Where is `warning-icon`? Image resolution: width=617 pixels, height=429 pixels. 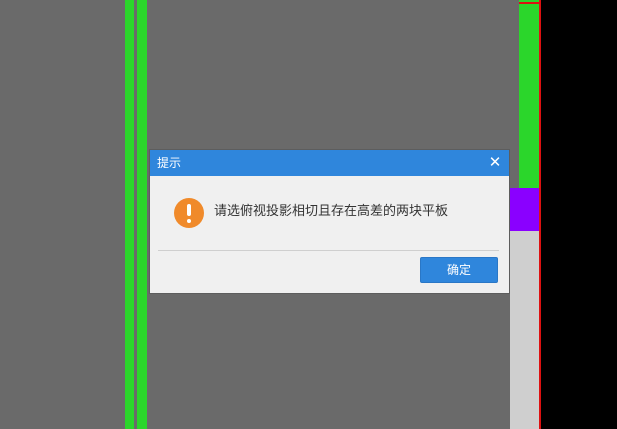 warning-icon is located at coordinates (189, 213).